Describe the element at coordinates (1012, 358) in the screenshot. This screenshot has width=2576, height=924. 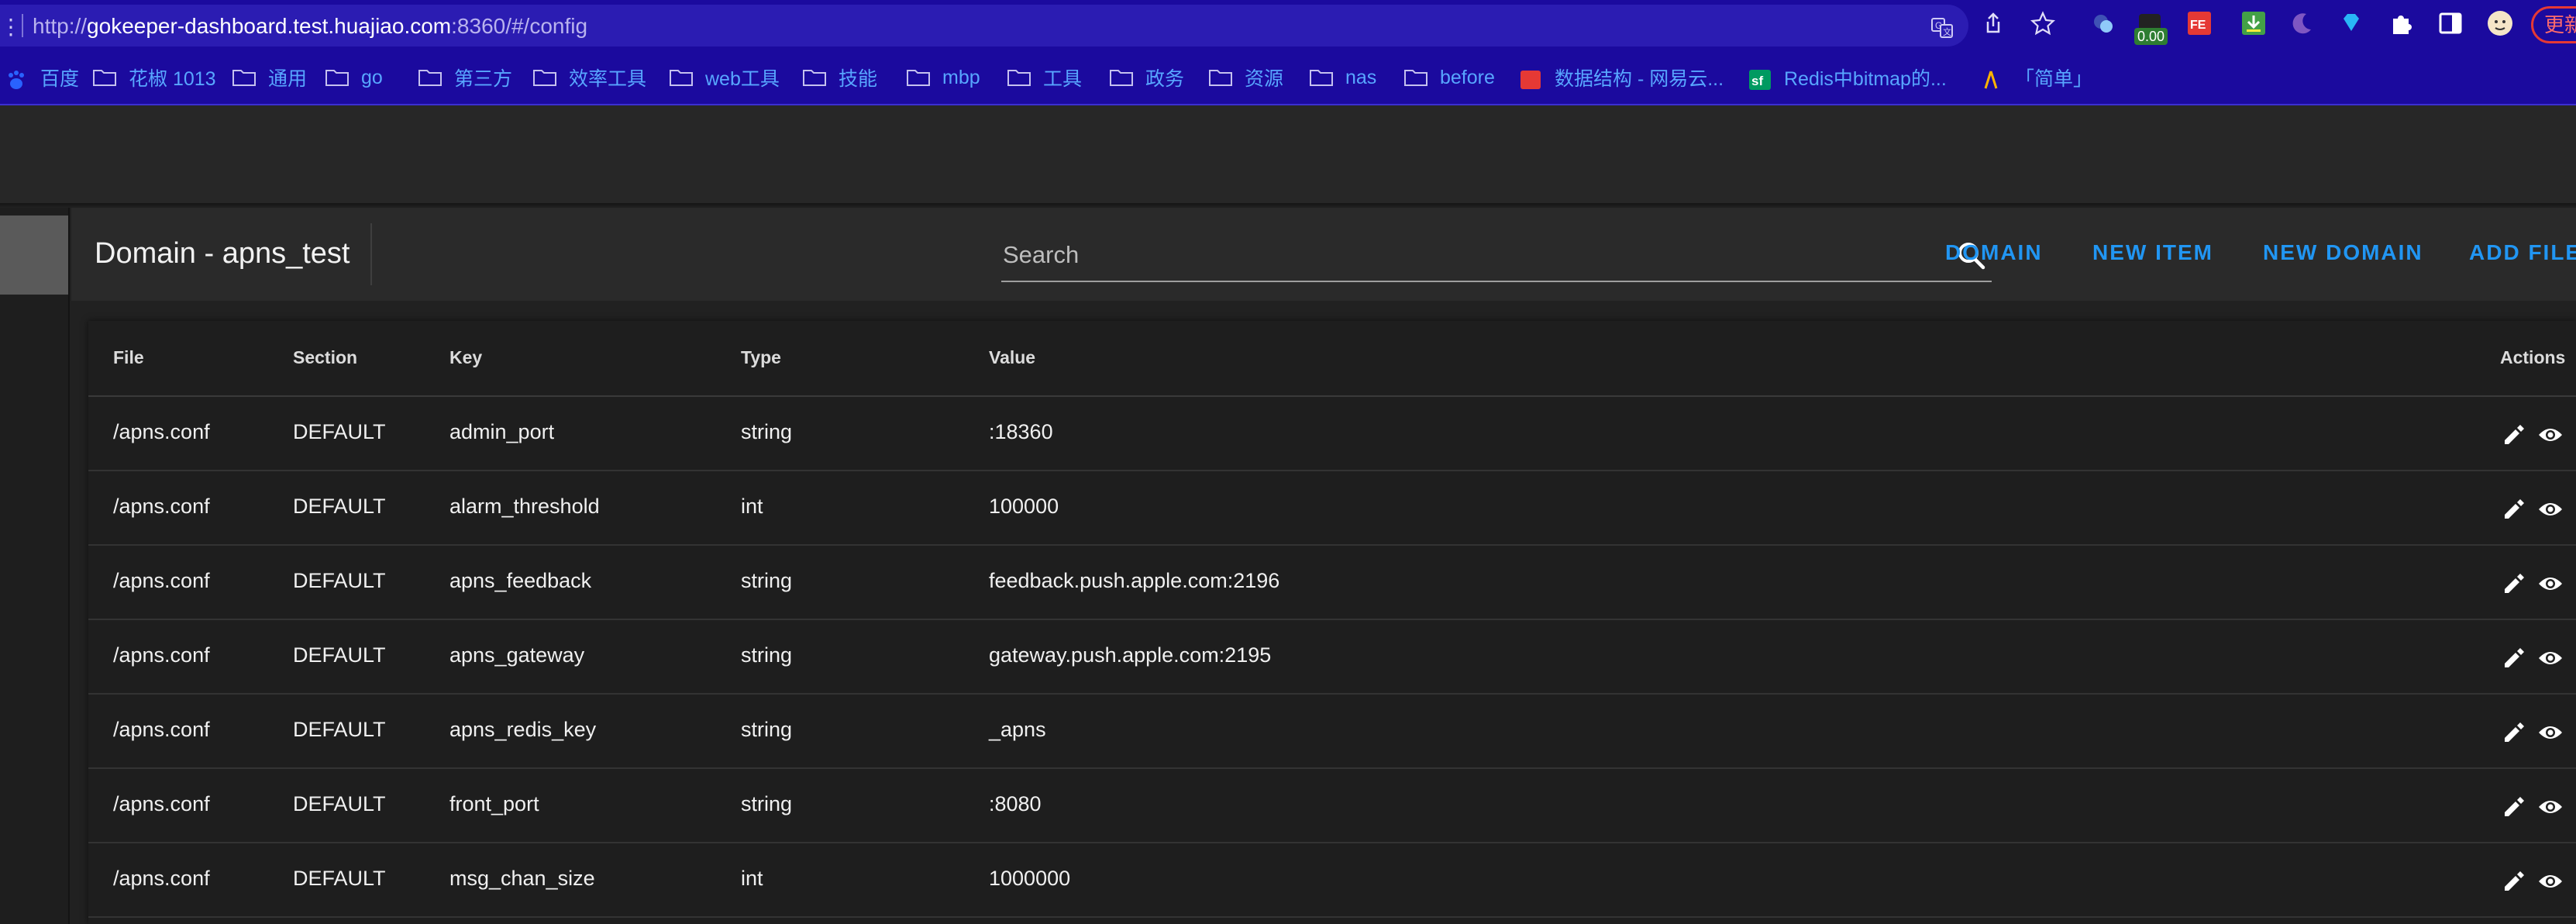
I see `column-header-value: Value` at that location.